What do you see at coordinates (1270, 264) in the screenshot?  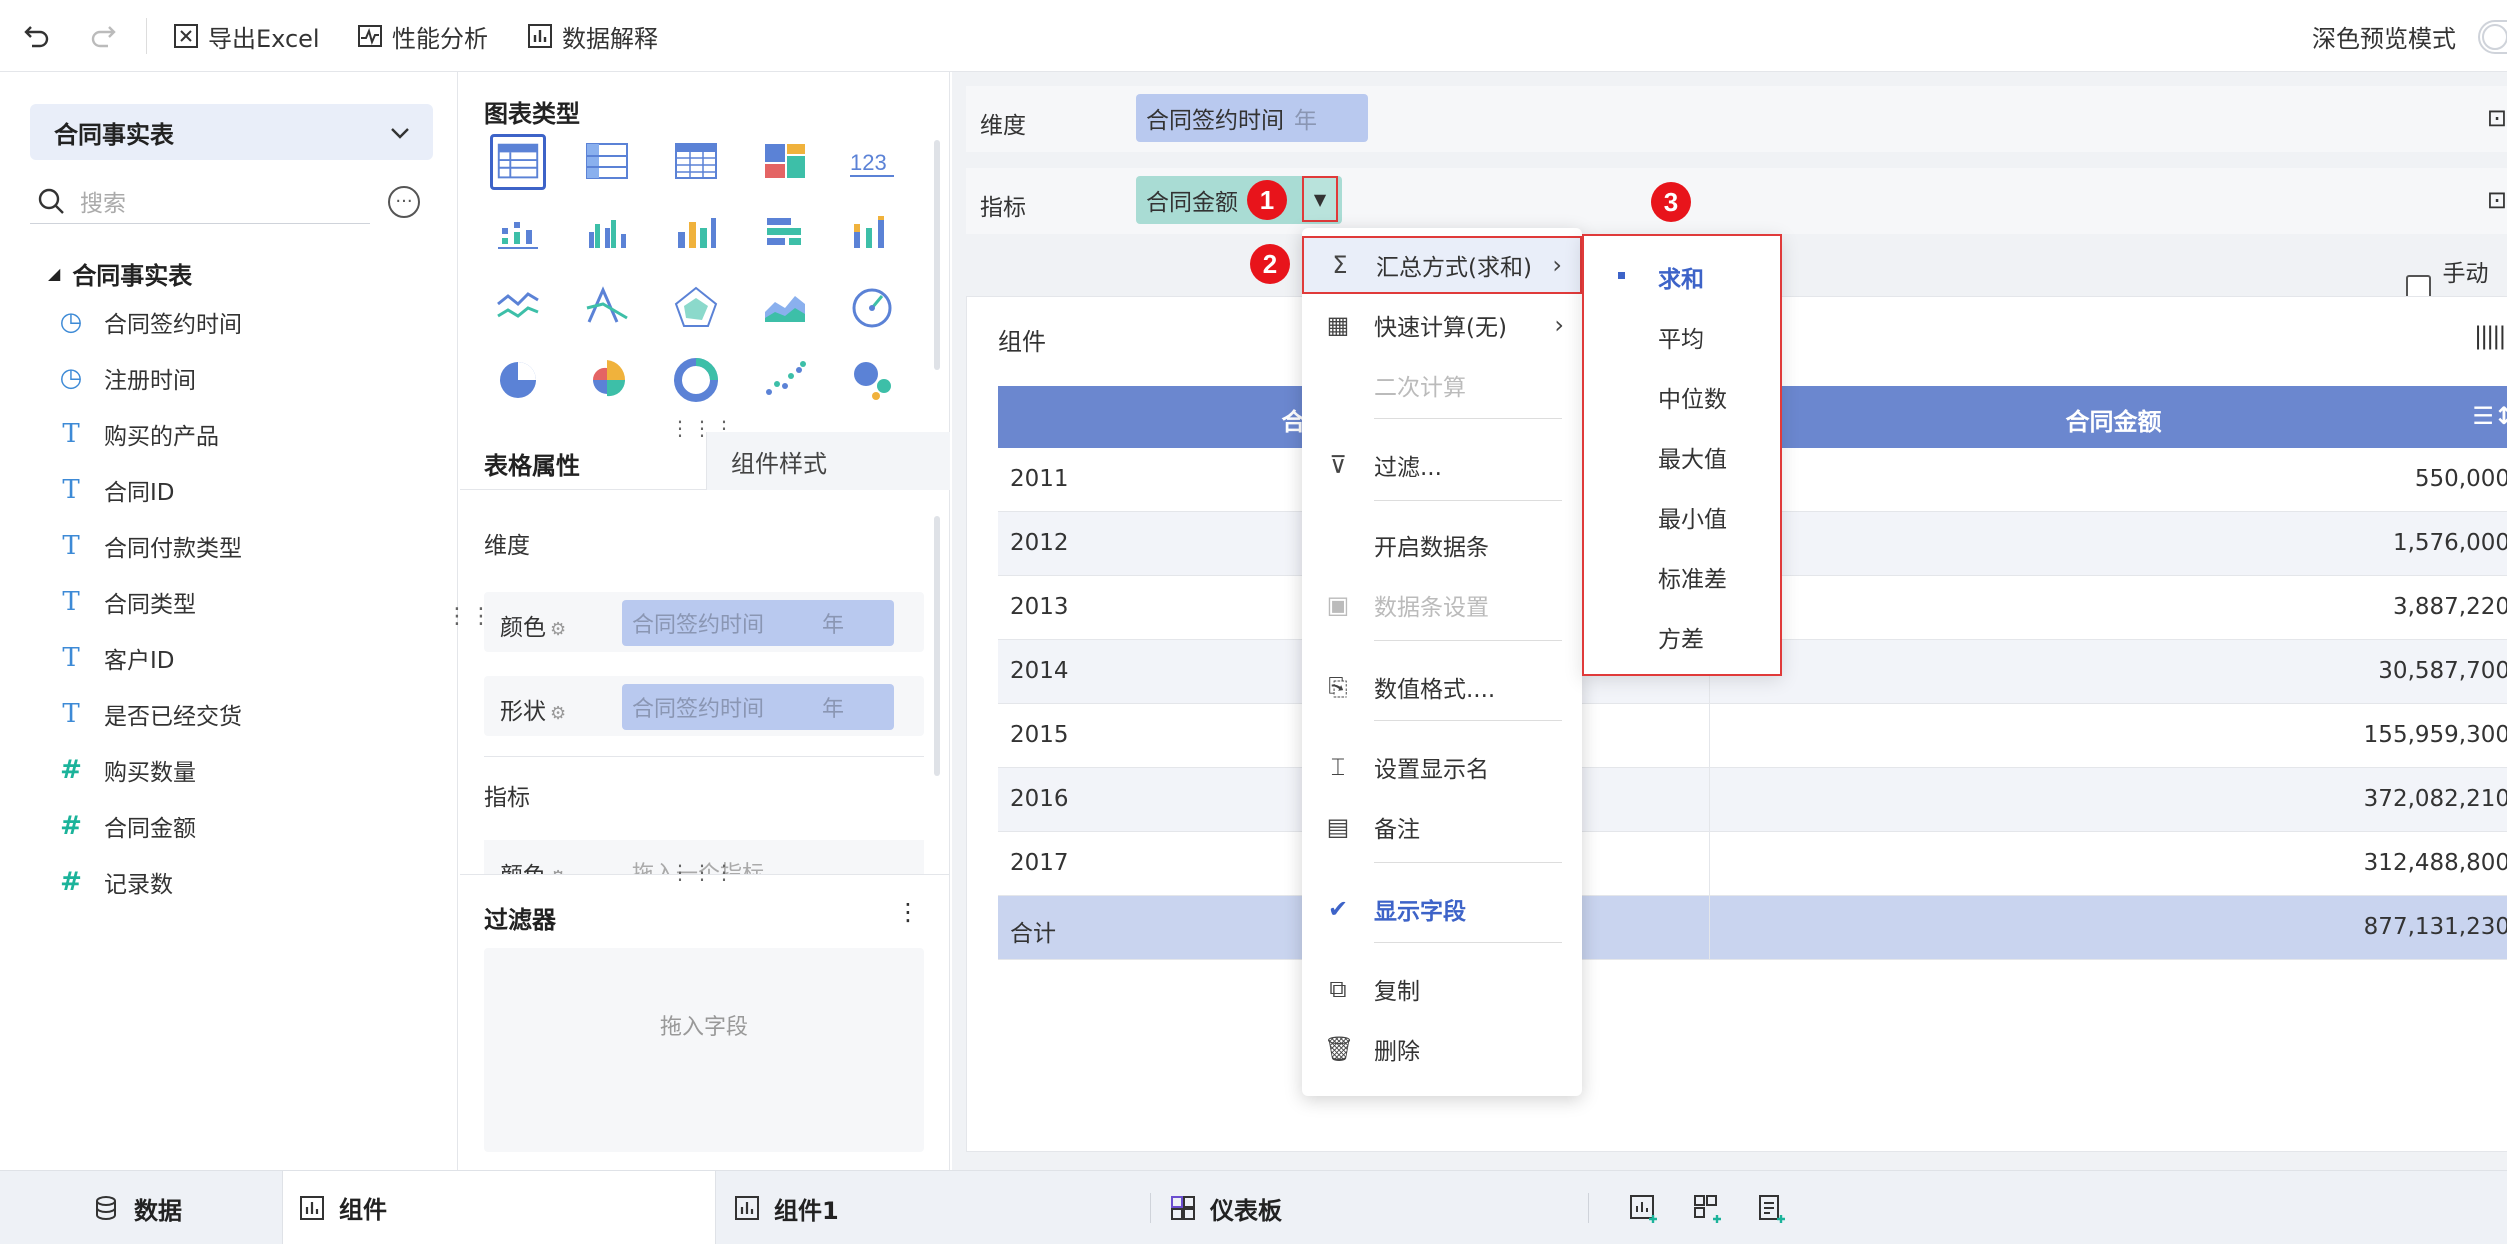 I see `step-badge-2: 2` at bounding box center [1270, 264].